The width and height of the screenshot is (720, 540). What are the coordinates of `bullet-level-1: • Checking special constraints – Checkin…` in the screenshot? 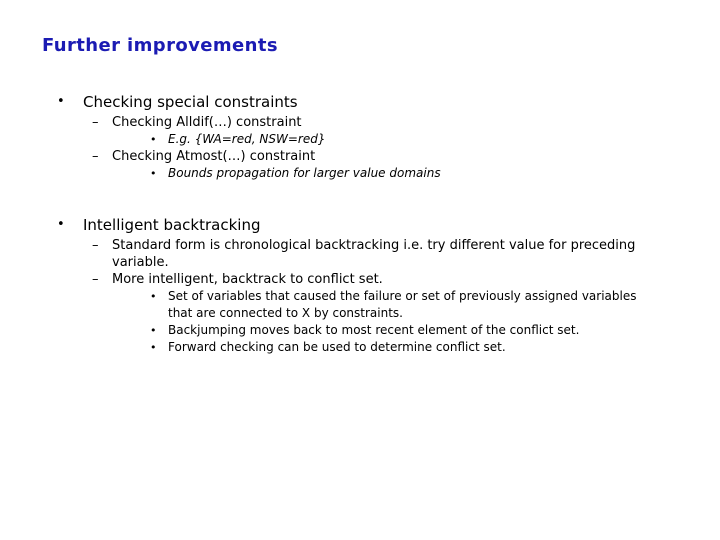 It's located at (350, 137).